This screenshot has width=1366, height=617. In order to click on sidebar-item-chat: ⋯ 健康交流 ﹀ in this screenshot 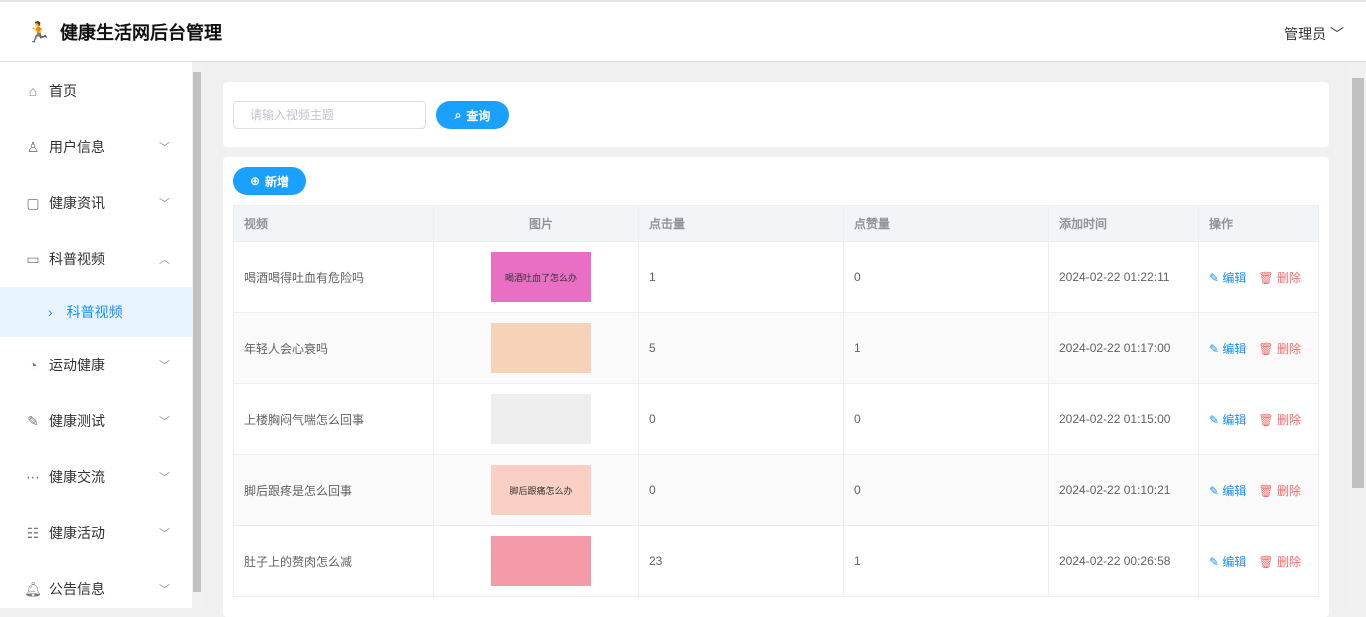, I will do `click(96, 477)`.